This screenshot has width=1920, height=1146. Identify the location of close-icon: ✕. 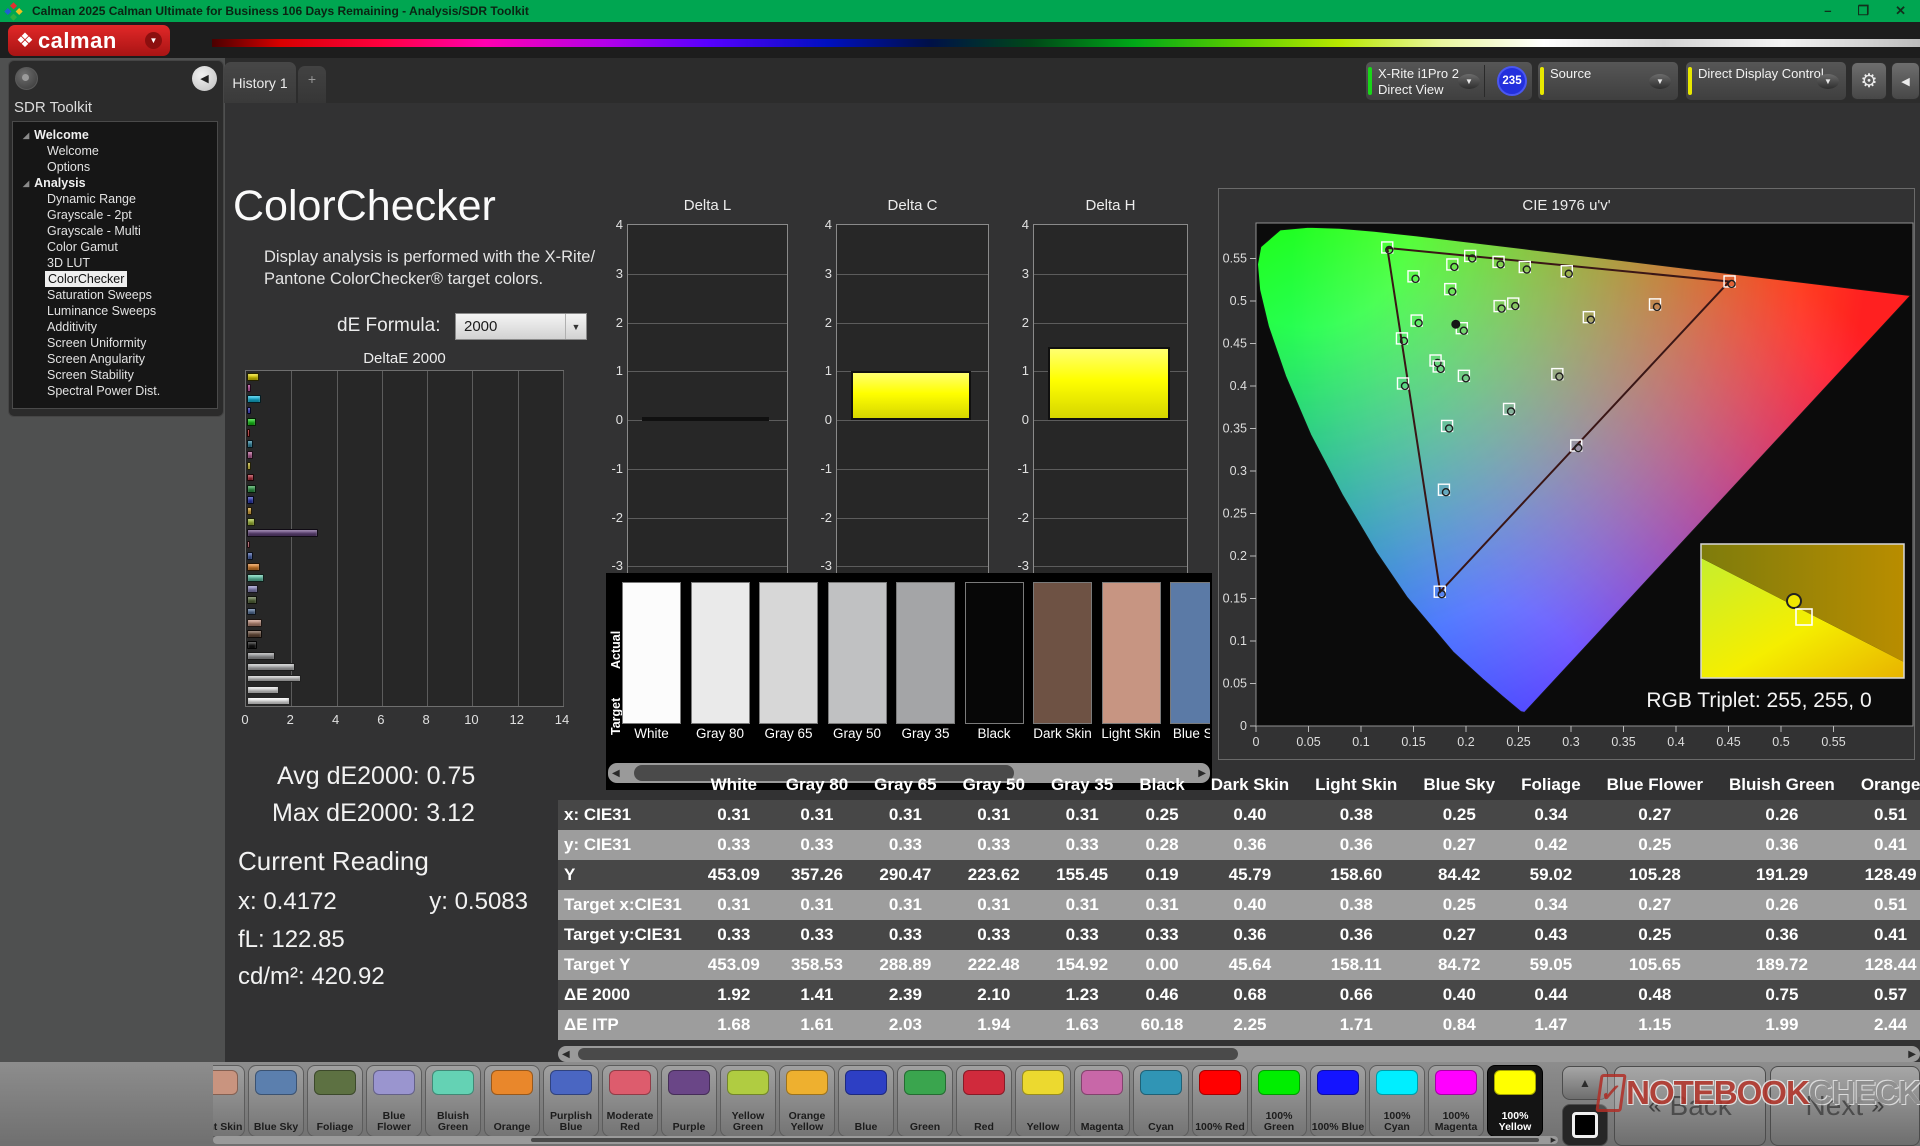
(1900, 11).